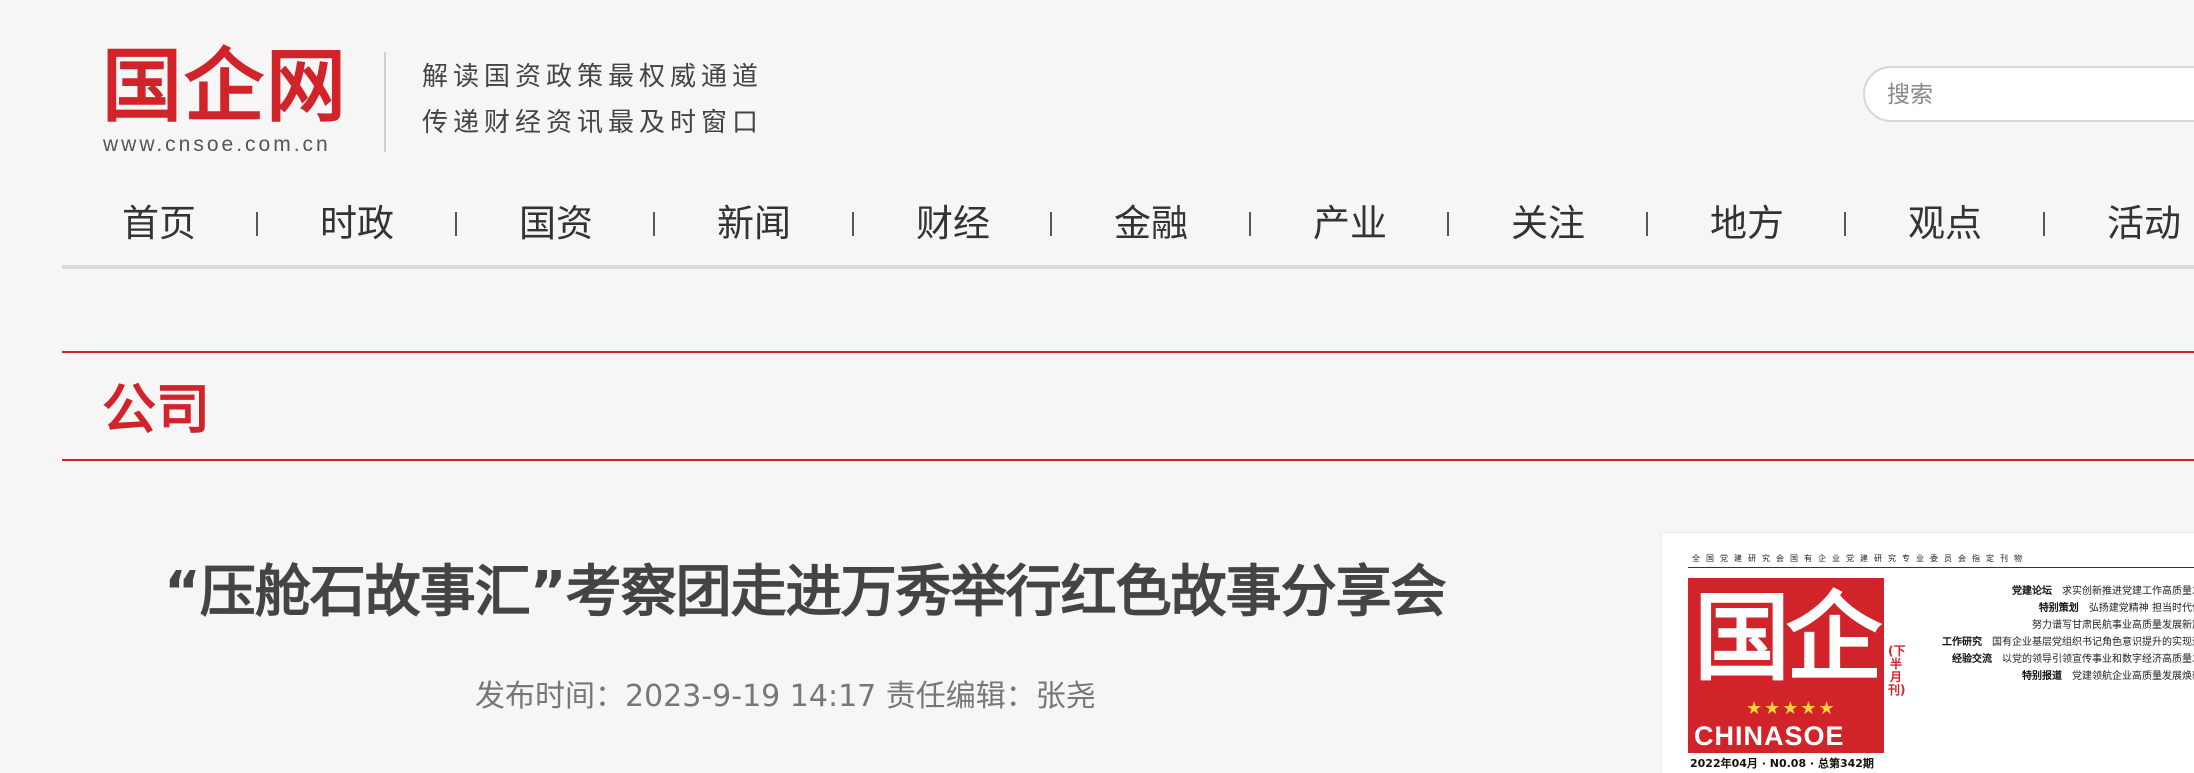  I want to click on magazine-edition-label: (下半月刊), so click(1897, 670).